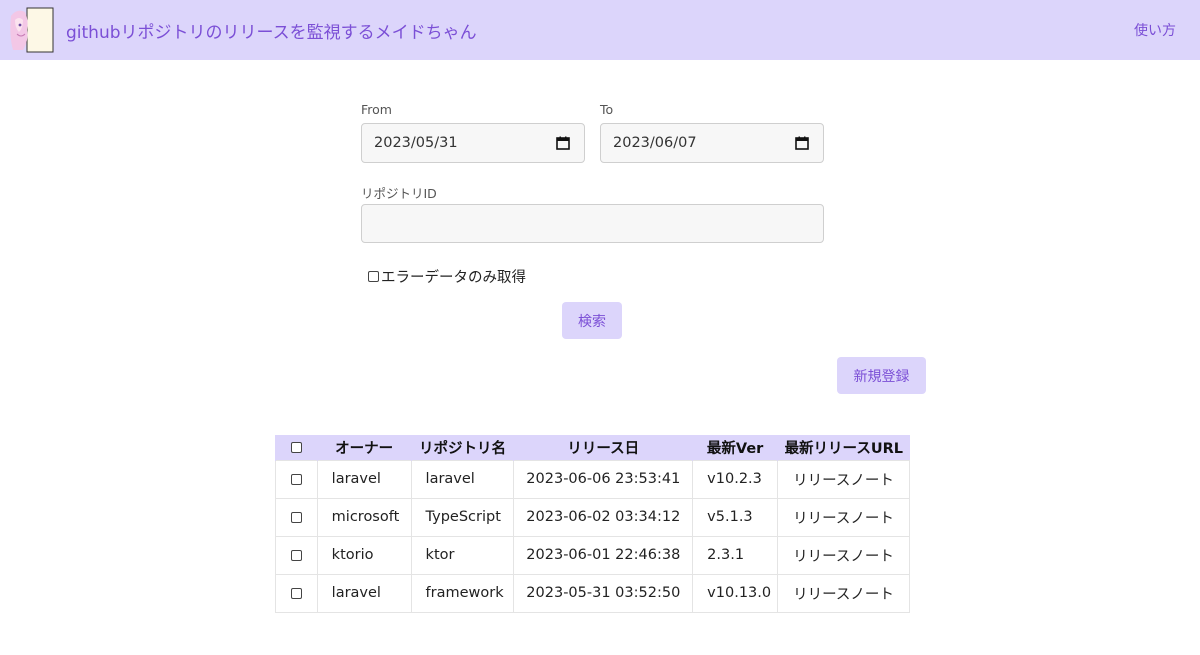 Image resolution: width=1200 pixels, height=655 pixels. I want to click on ver-cell: v10.2.3, so click(735, 479).